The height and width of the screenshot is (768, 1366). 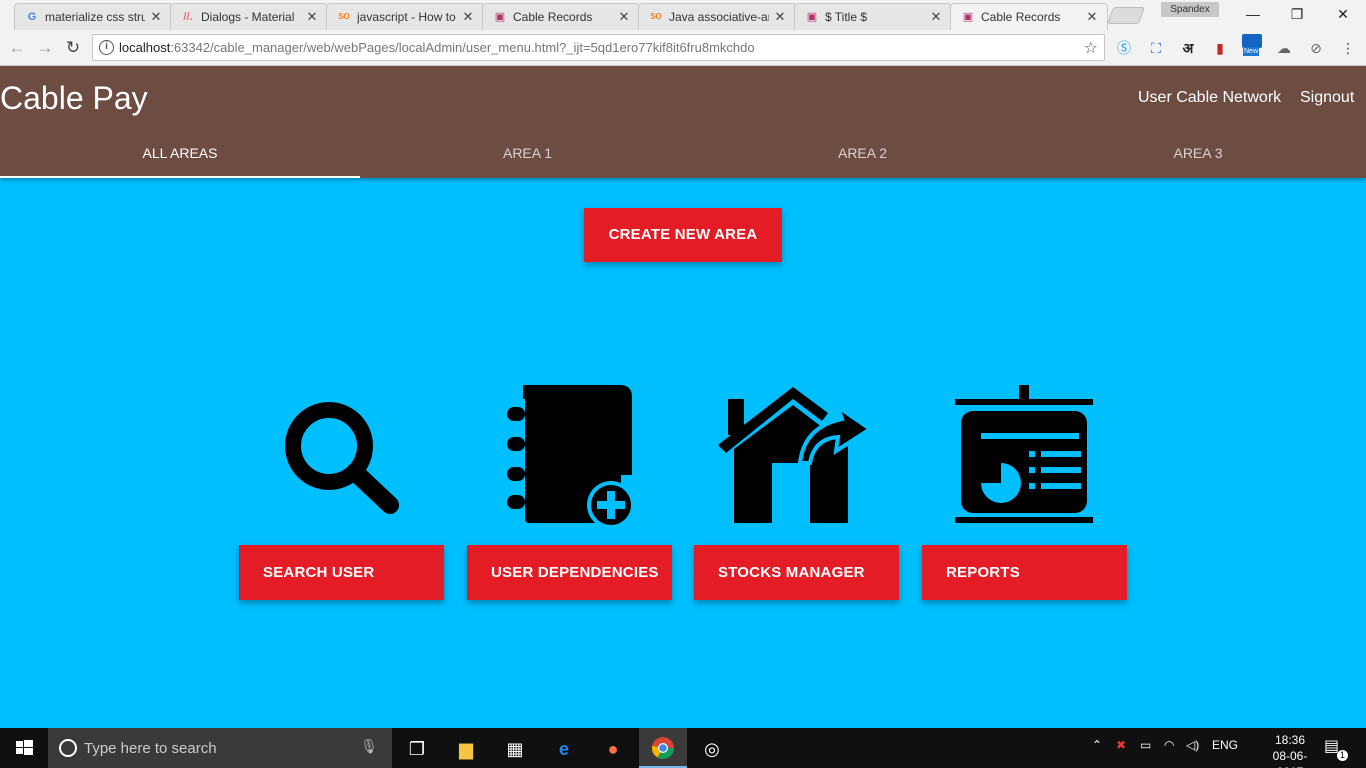 What do you see at coordinates (32, 17) in the screenshot?
I see `google-favicon-icon: G` at bounding box center [32, 17].